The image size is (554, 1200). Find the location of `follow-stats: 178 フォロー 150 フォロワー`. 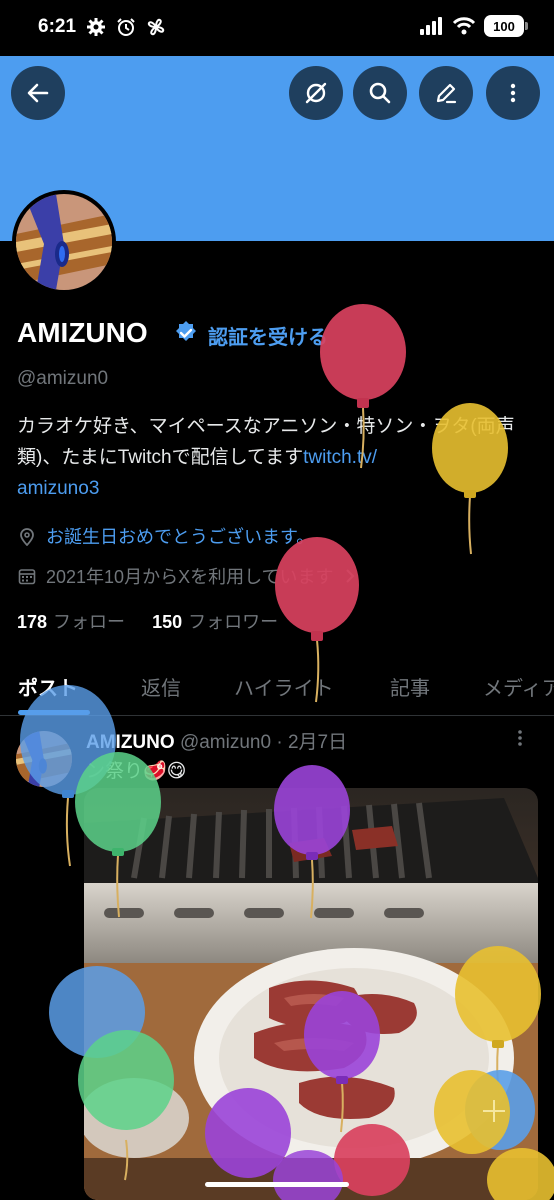

follow-stats: 178 フォロー 150 フォロワー is located at coordinates (147, 621).